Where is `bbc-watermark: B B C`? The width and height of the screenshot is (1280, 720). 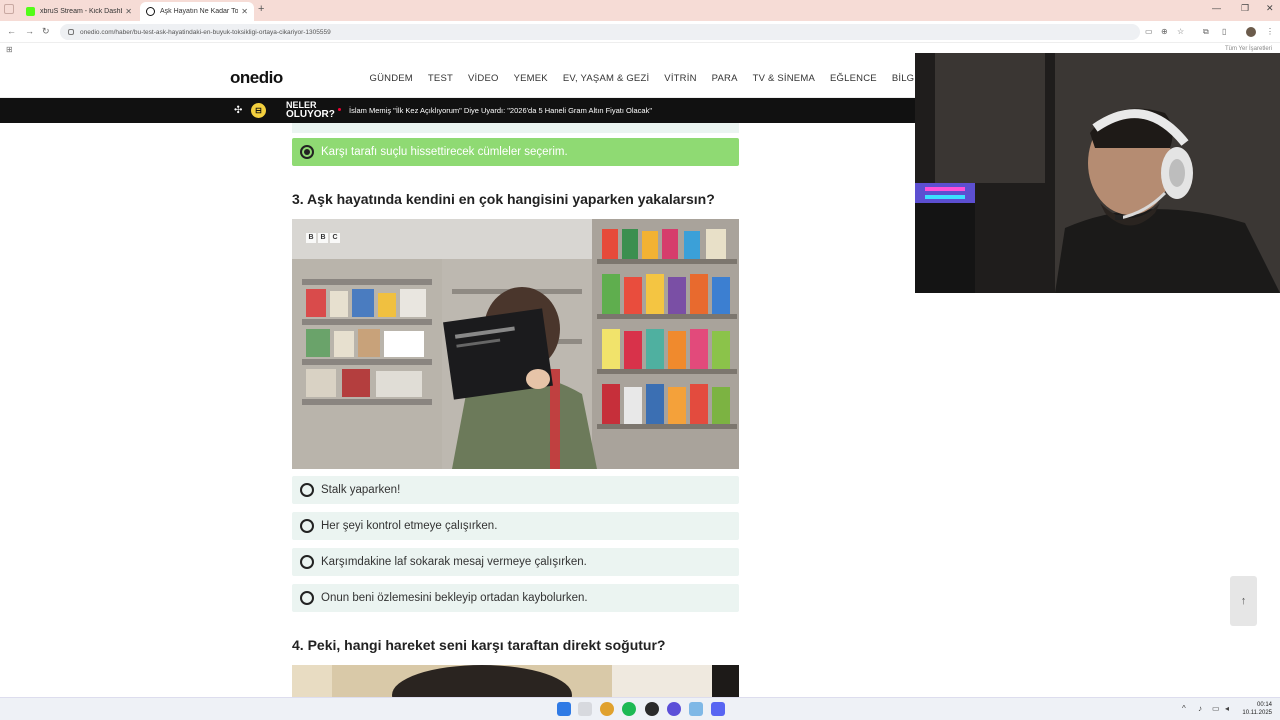 bbc-watermark: B B C is located at coordinates (323, 238).